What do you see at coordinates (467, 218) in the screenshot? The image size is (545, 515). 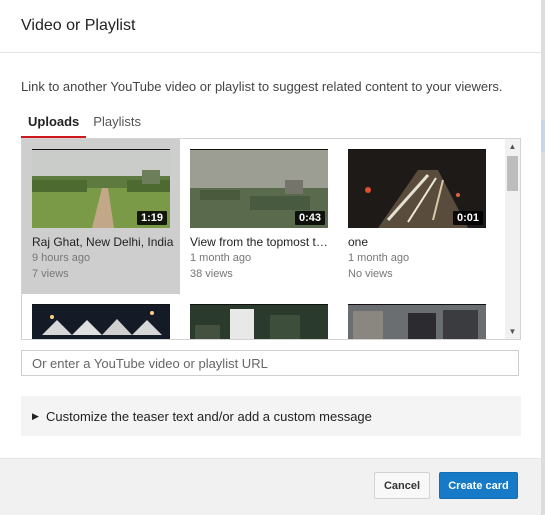 I see `video-duration: 0:01` at bounding box center [467, 218].